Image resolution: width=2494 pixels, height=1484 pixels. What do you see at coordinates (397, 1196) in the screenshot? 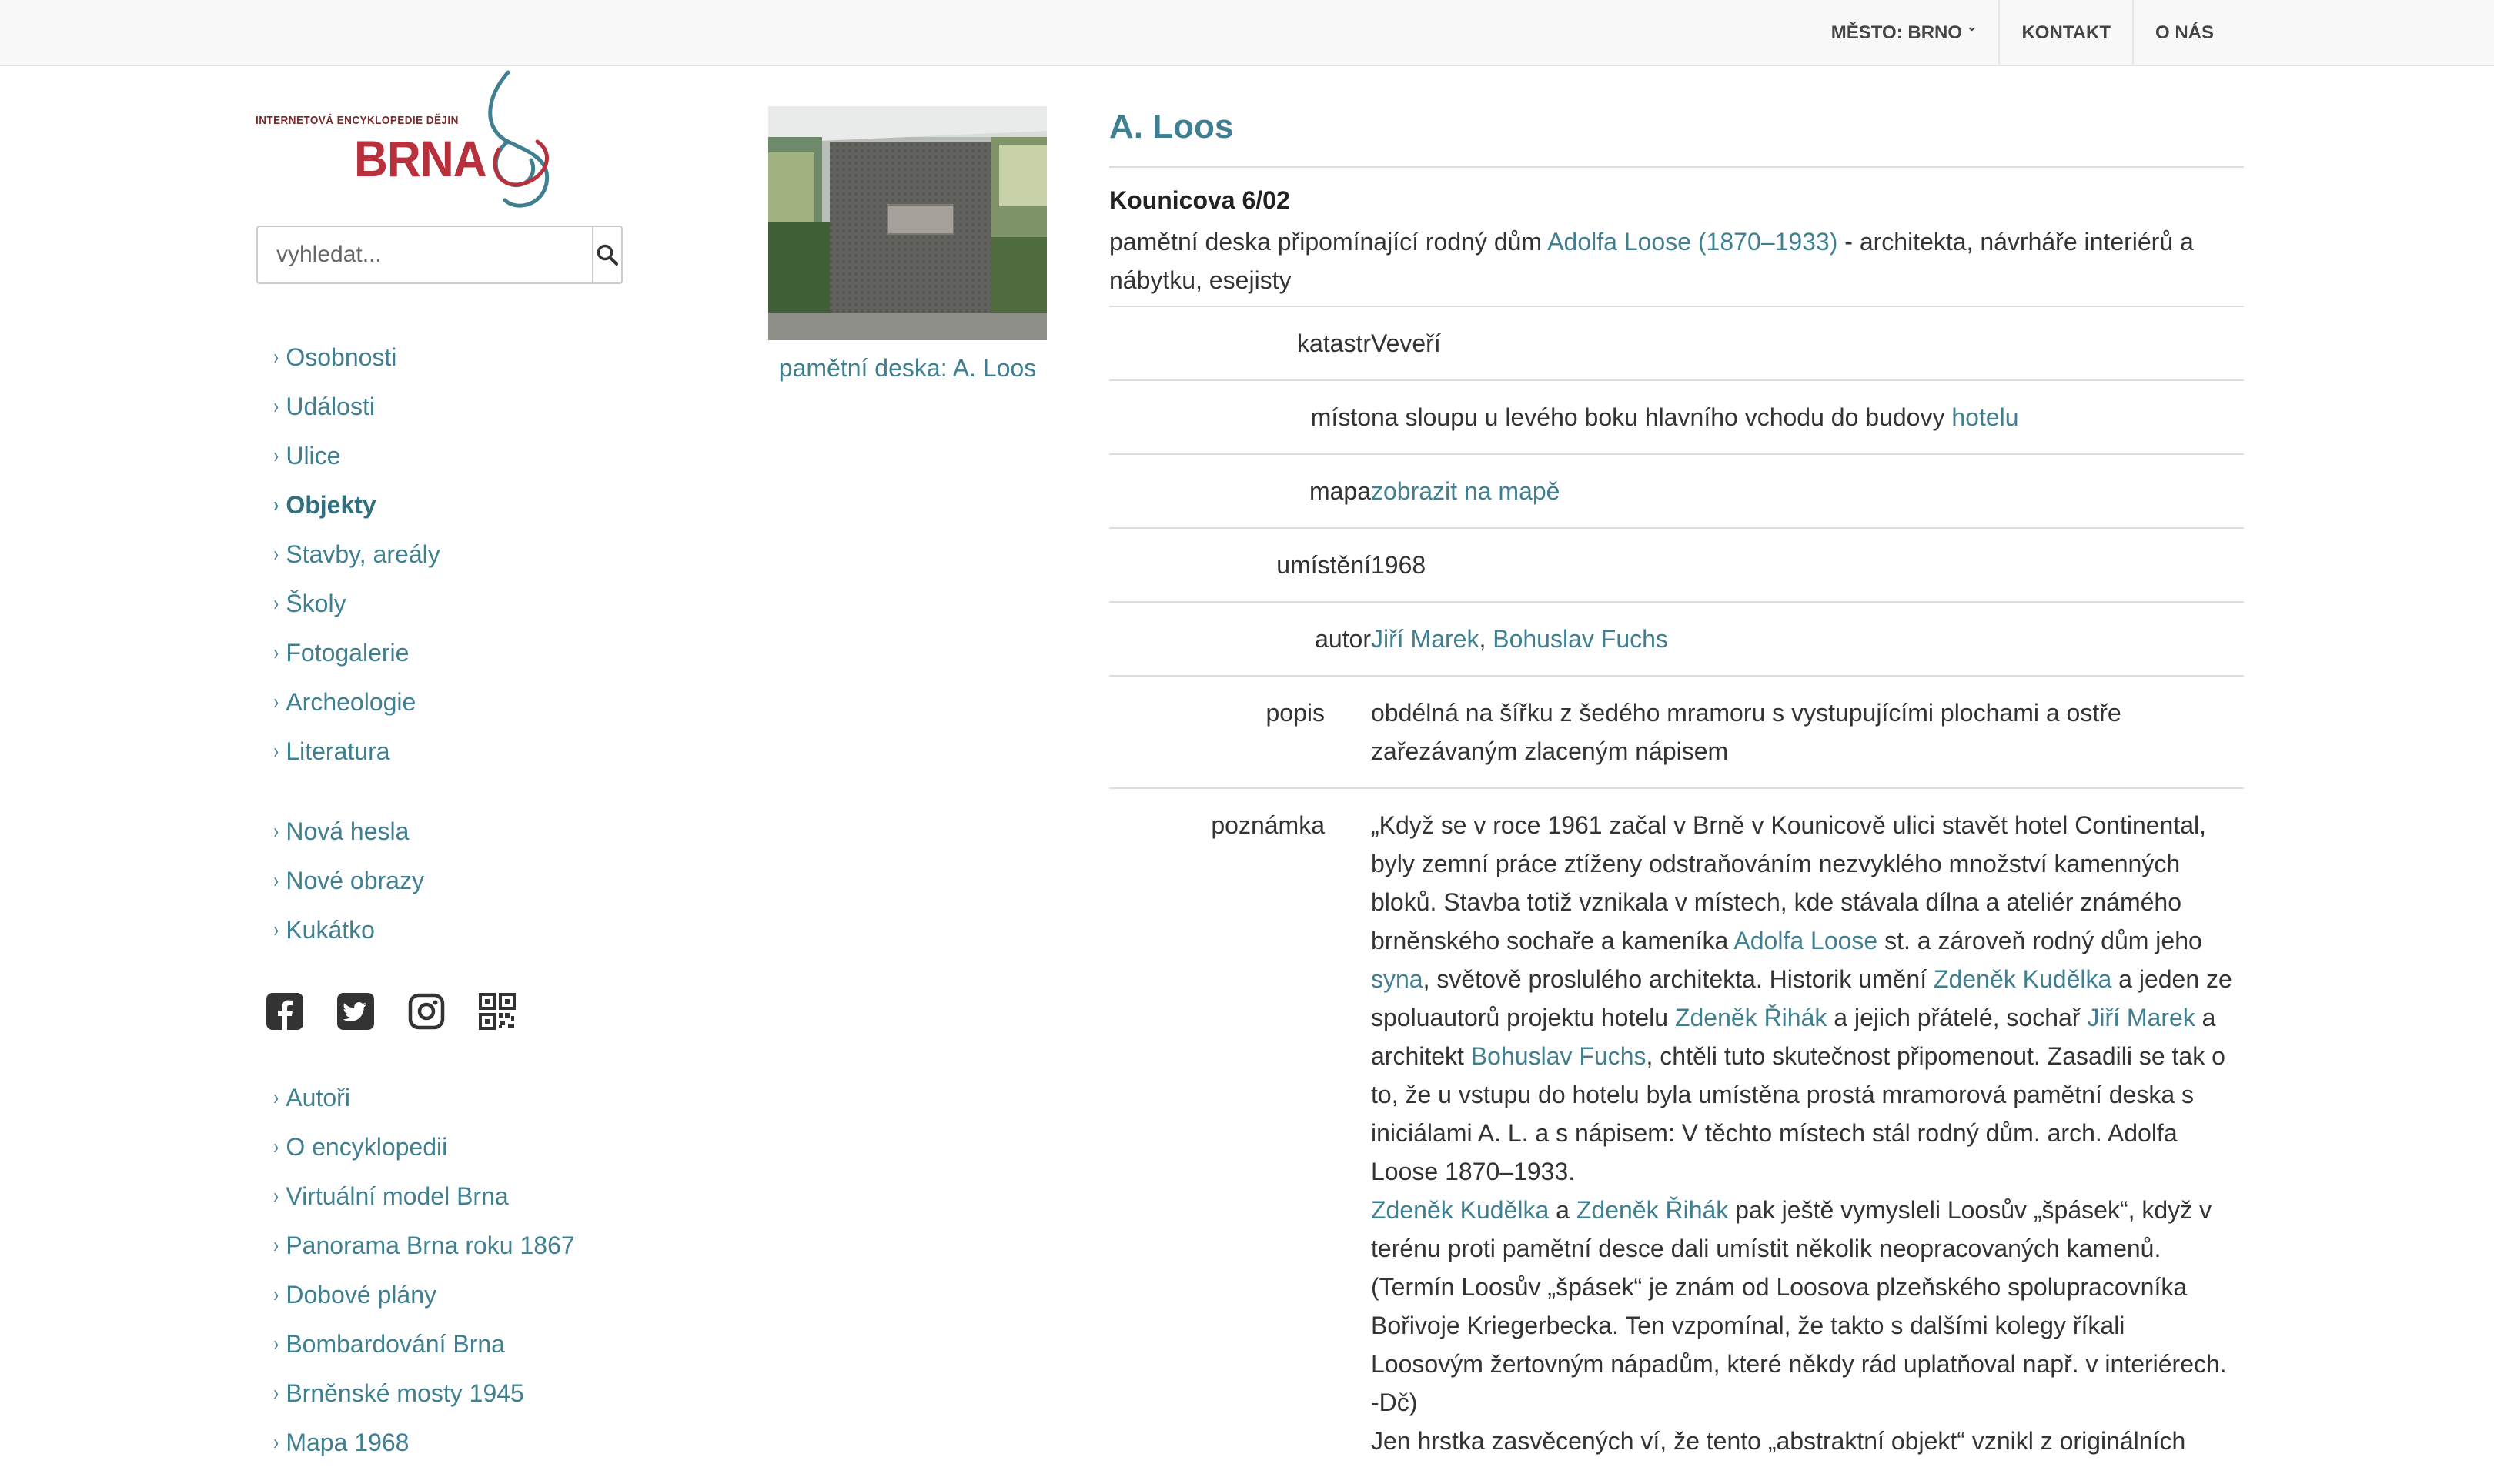
I see `sidebar-item-label: Virtuální model Brna` at bounding box center [397, 1196].